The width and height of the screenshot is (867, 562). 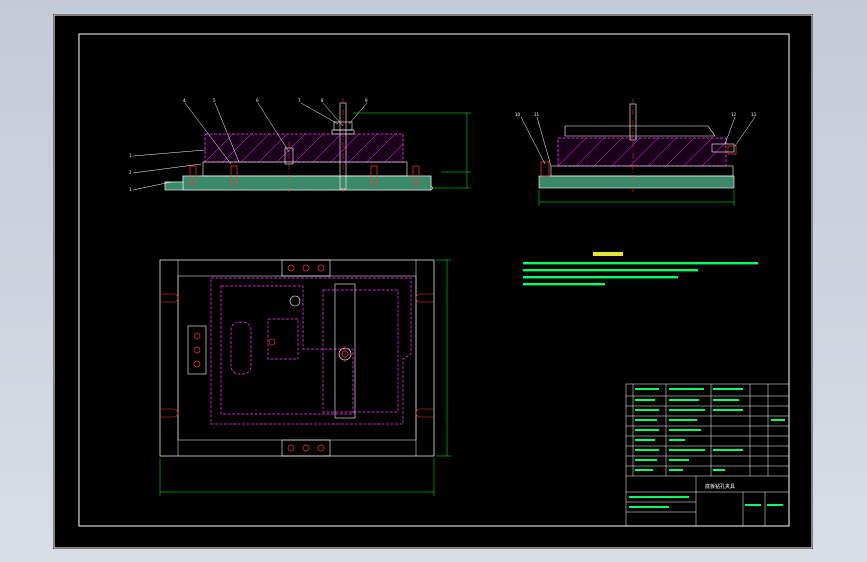 What do you see at coordinates (642, 171) in the screenshot?
I see `side-support` at bounding box center [642, 171].